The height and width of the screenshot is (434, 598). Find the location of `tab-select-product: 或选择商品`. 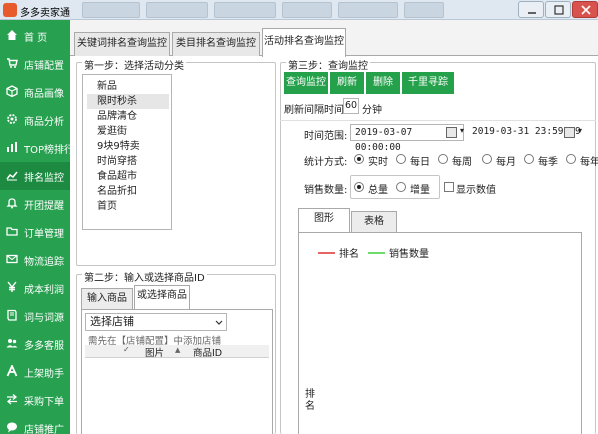

tab-select-product: 或选择商品 is located at coordinates (162, 297).